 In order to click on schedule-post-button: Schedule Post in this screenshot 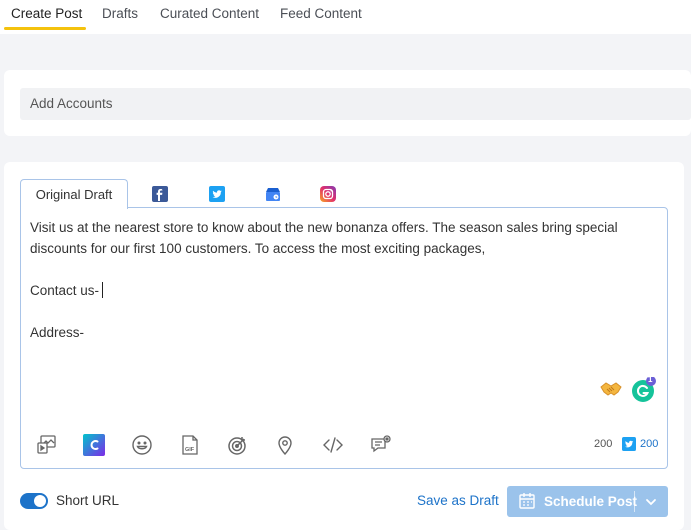, I will do `click(587, 501)`.